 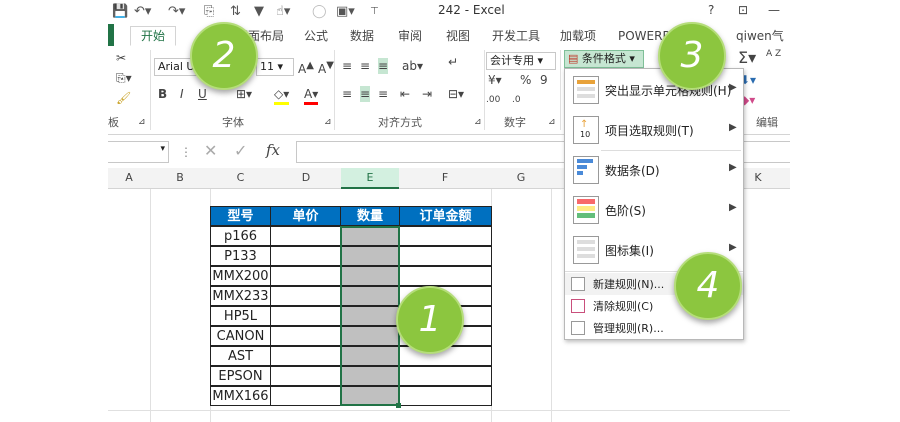 What do you see at coordinates (282, 95) in the screenshot?
I see `fill-color-icon: ◇▾` at bounding box center [282, 95].